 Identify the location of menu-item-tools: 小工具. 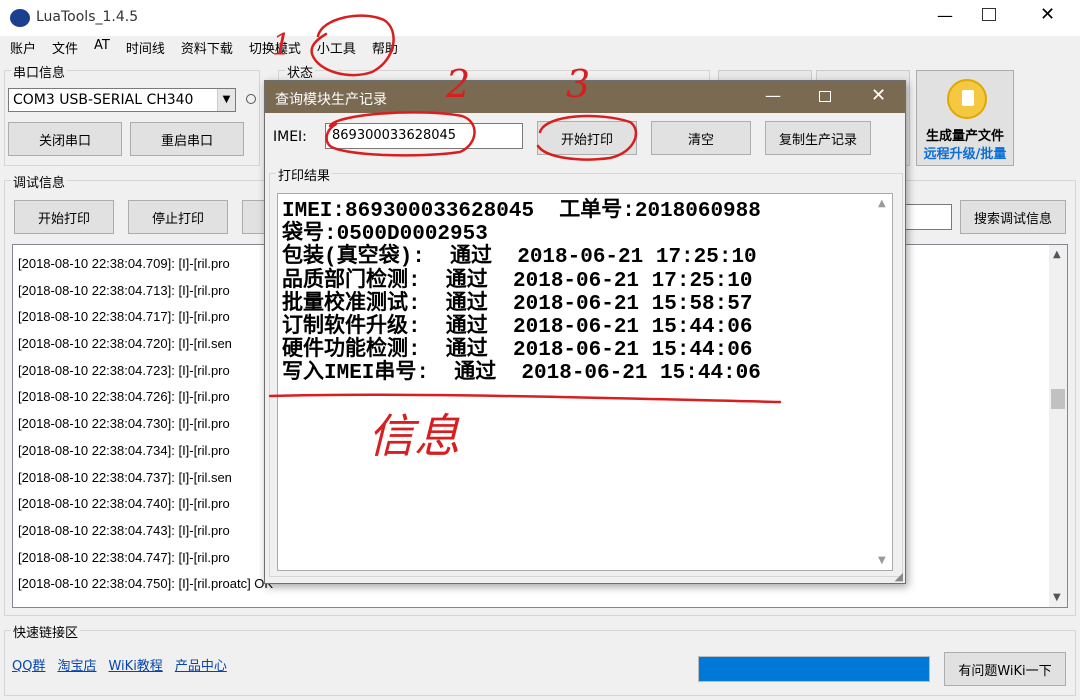
(336, 48).